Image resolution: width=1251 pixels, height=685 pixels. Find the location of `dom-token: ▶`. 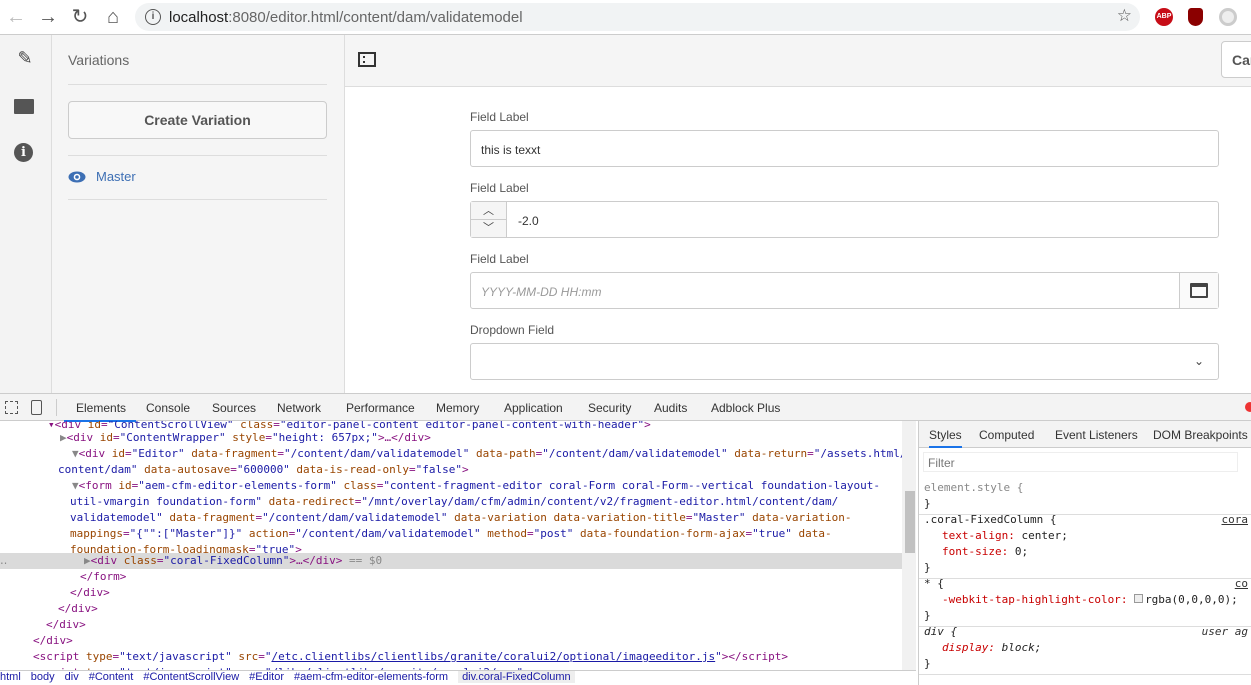

dom-token: ▶ is located at coordinates (87, 560).